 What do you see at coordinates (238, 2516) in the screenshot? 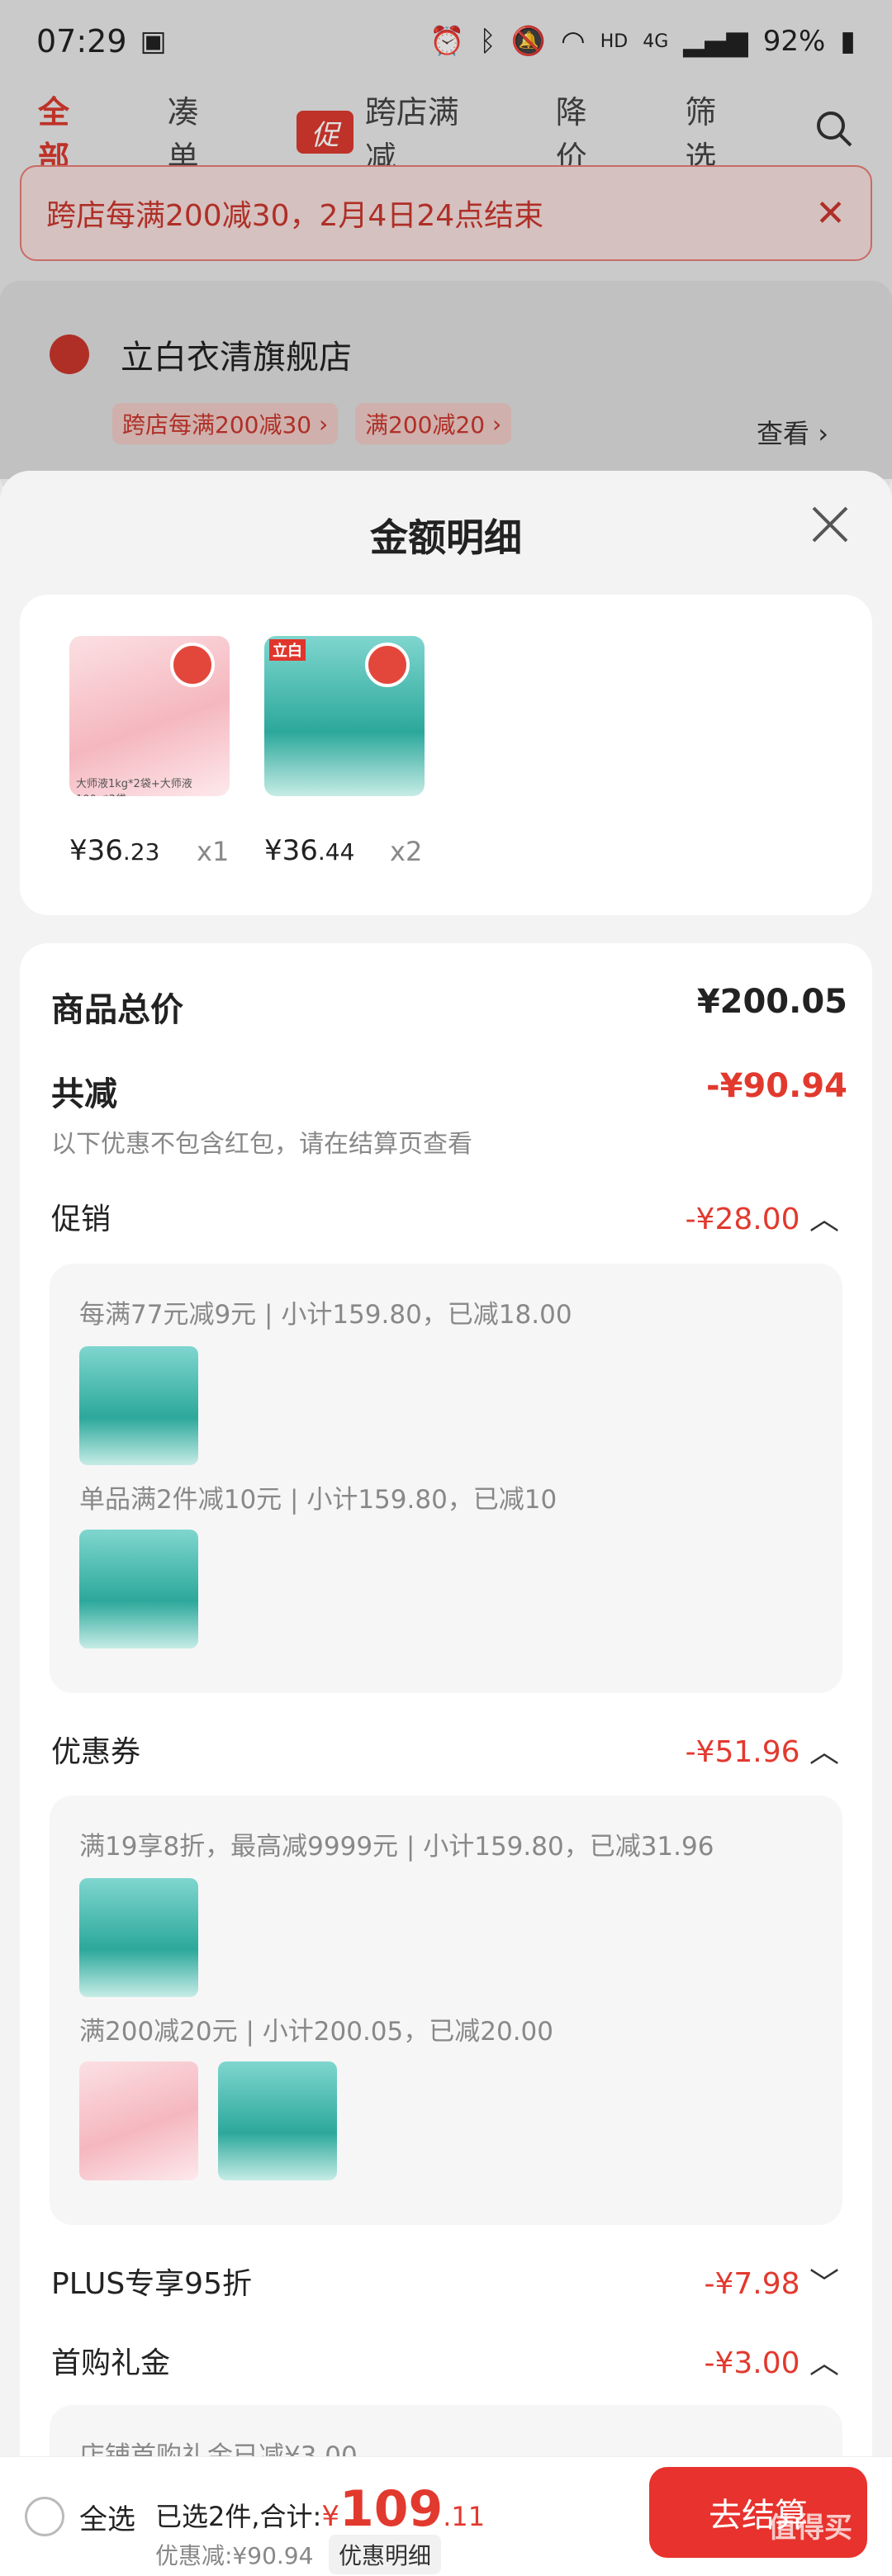
I see `selected-count: 已选2件,合计:` at bounding box center [238, 2516].